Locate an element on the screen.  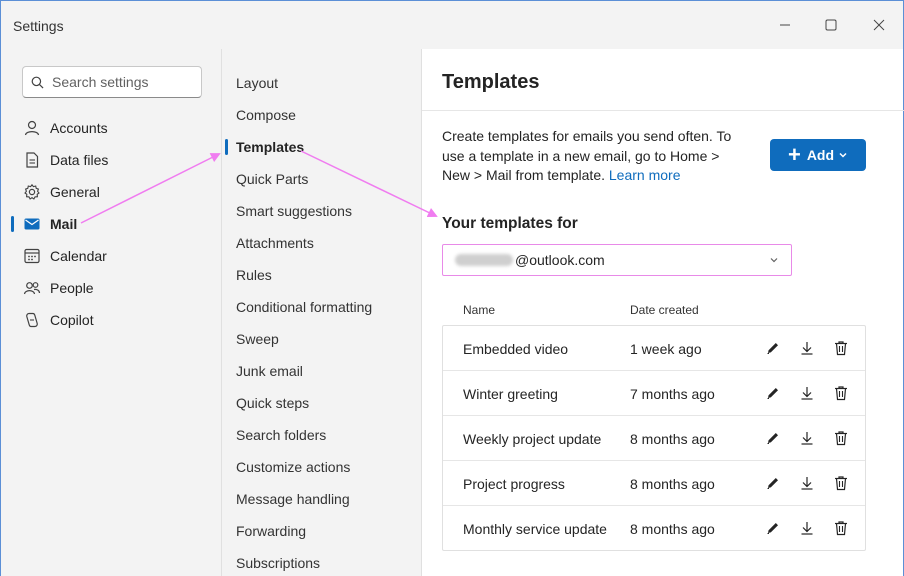
template-row: Project progress 8 months ago is located at coordinates (654, 483).